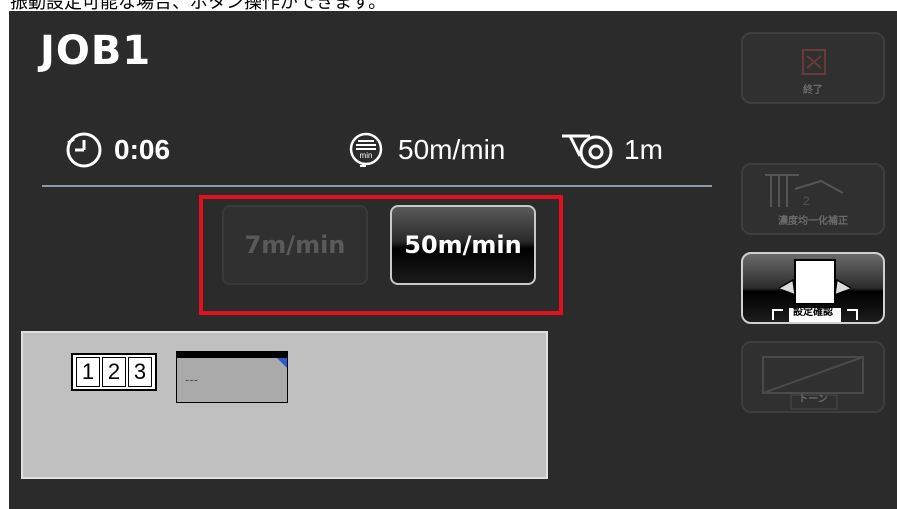  Describe the element at coordinates (366, 155) in the screenshot. I see `svg-text: min` at that location.